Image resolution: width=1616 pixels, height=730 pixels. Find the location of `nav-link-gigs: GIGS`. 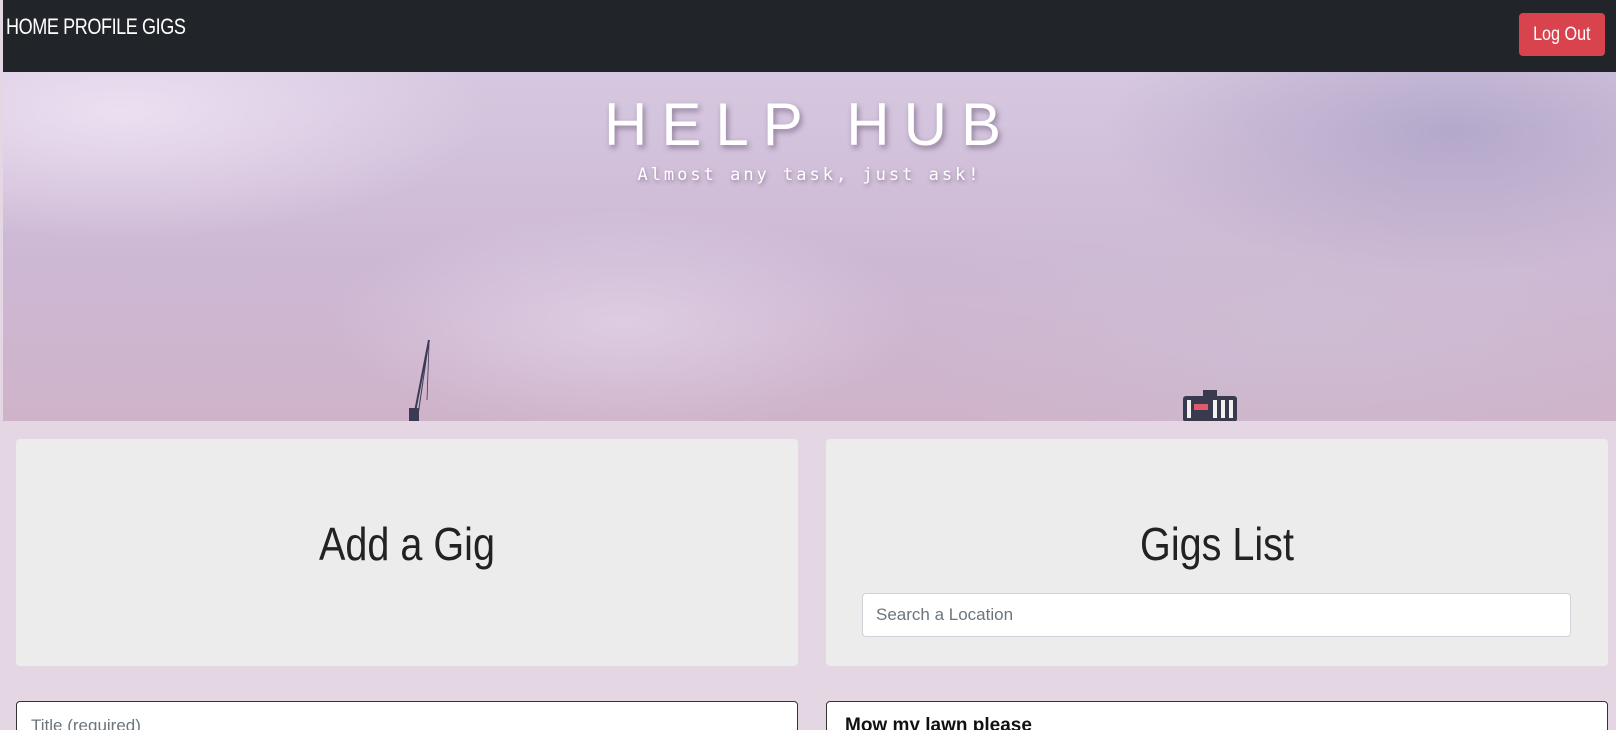

nav-link-gigs: GIGS is located at coordinates (164, 26).